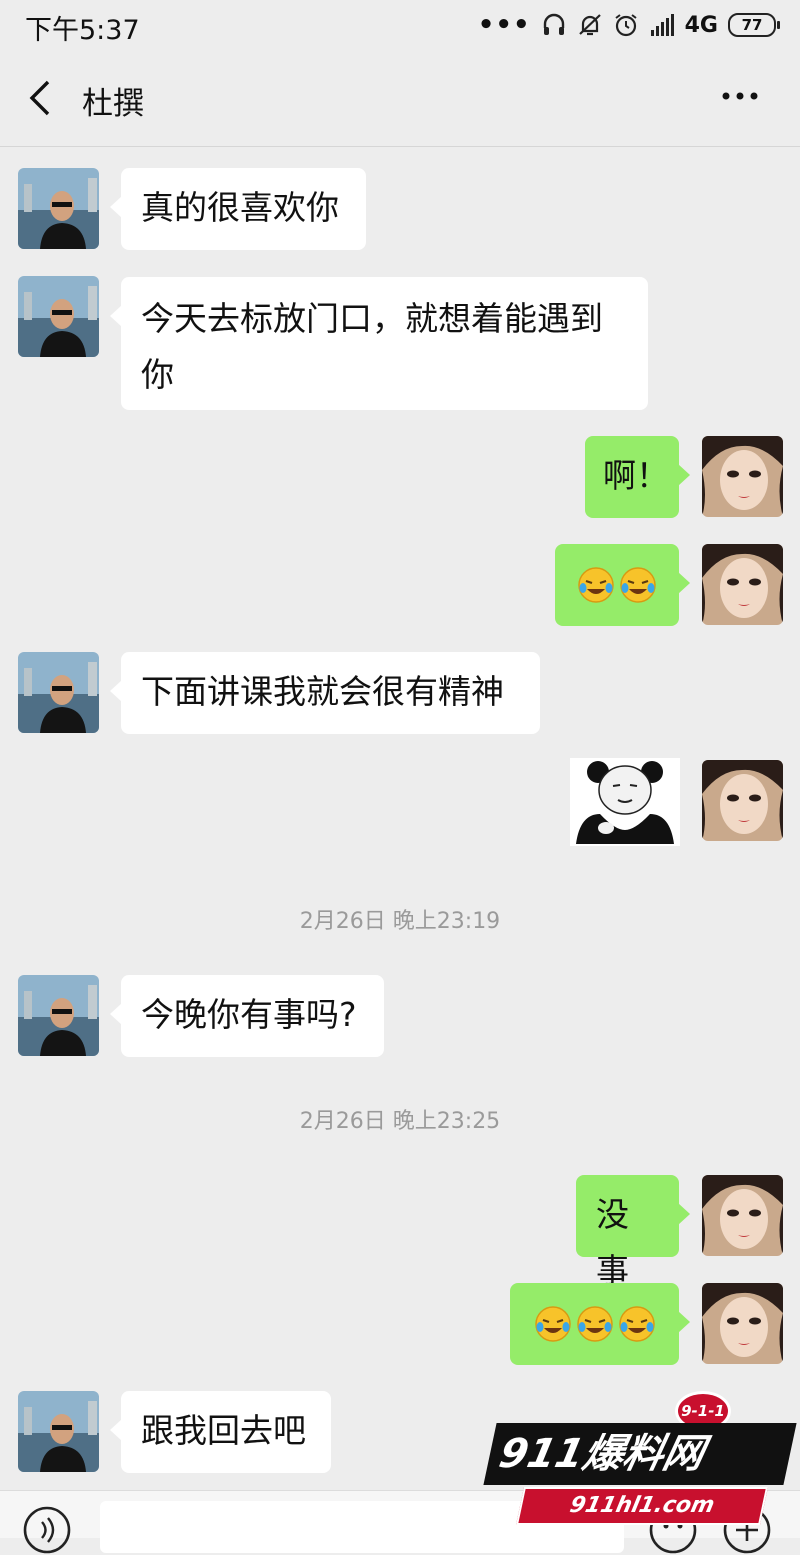  I want to click on battery-icon: 77, so click(754, 25).